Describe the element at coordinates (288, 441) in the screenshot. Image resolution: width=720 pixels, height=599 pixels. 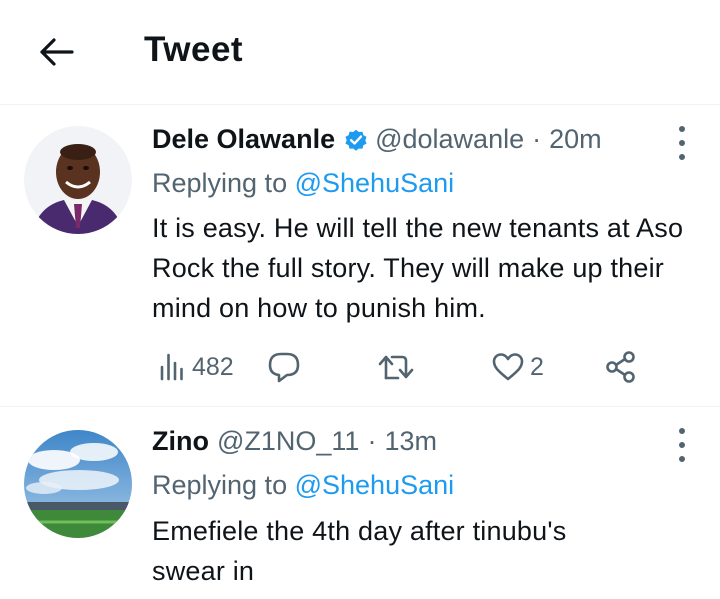
I see `author-handle: @Z1NO_11` at that location.